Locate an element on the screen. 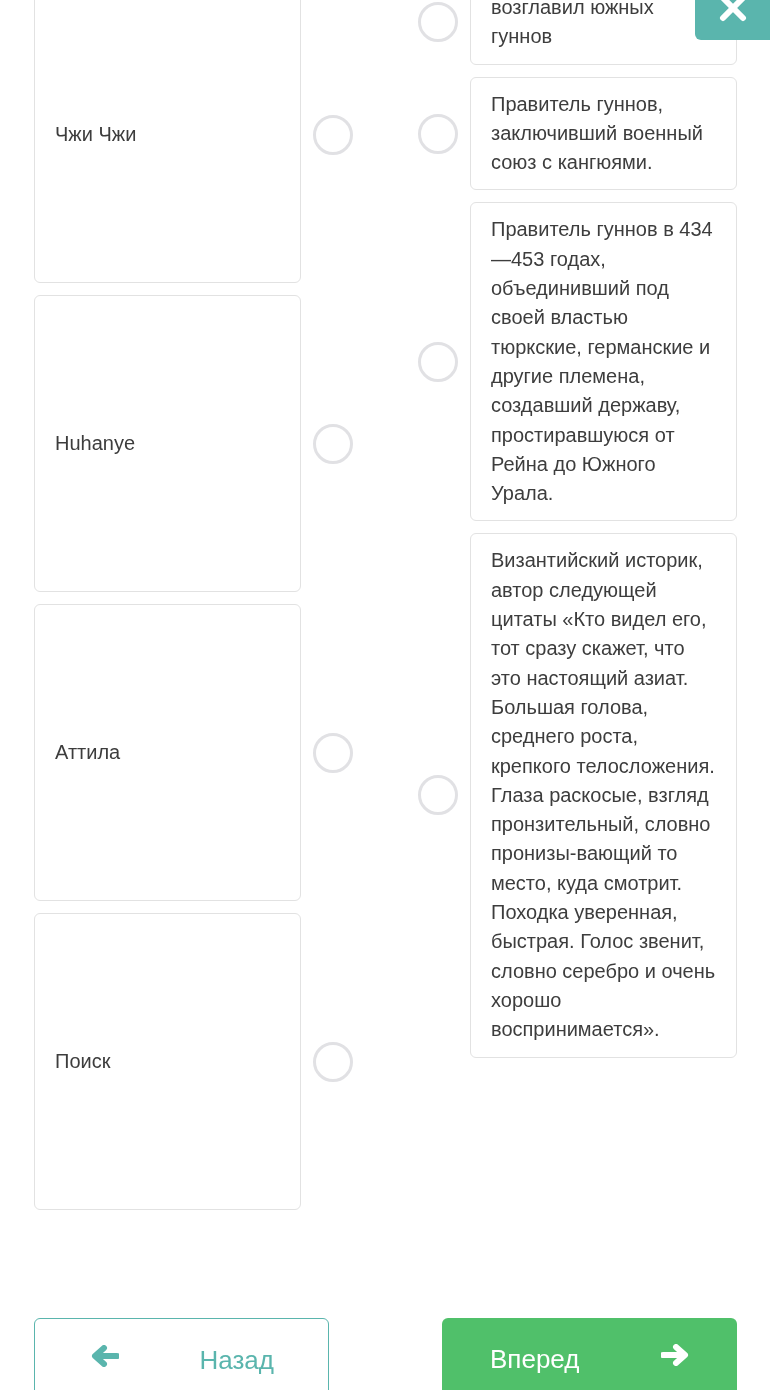  arrow-left-icon is located at coordinates (105, 1356).